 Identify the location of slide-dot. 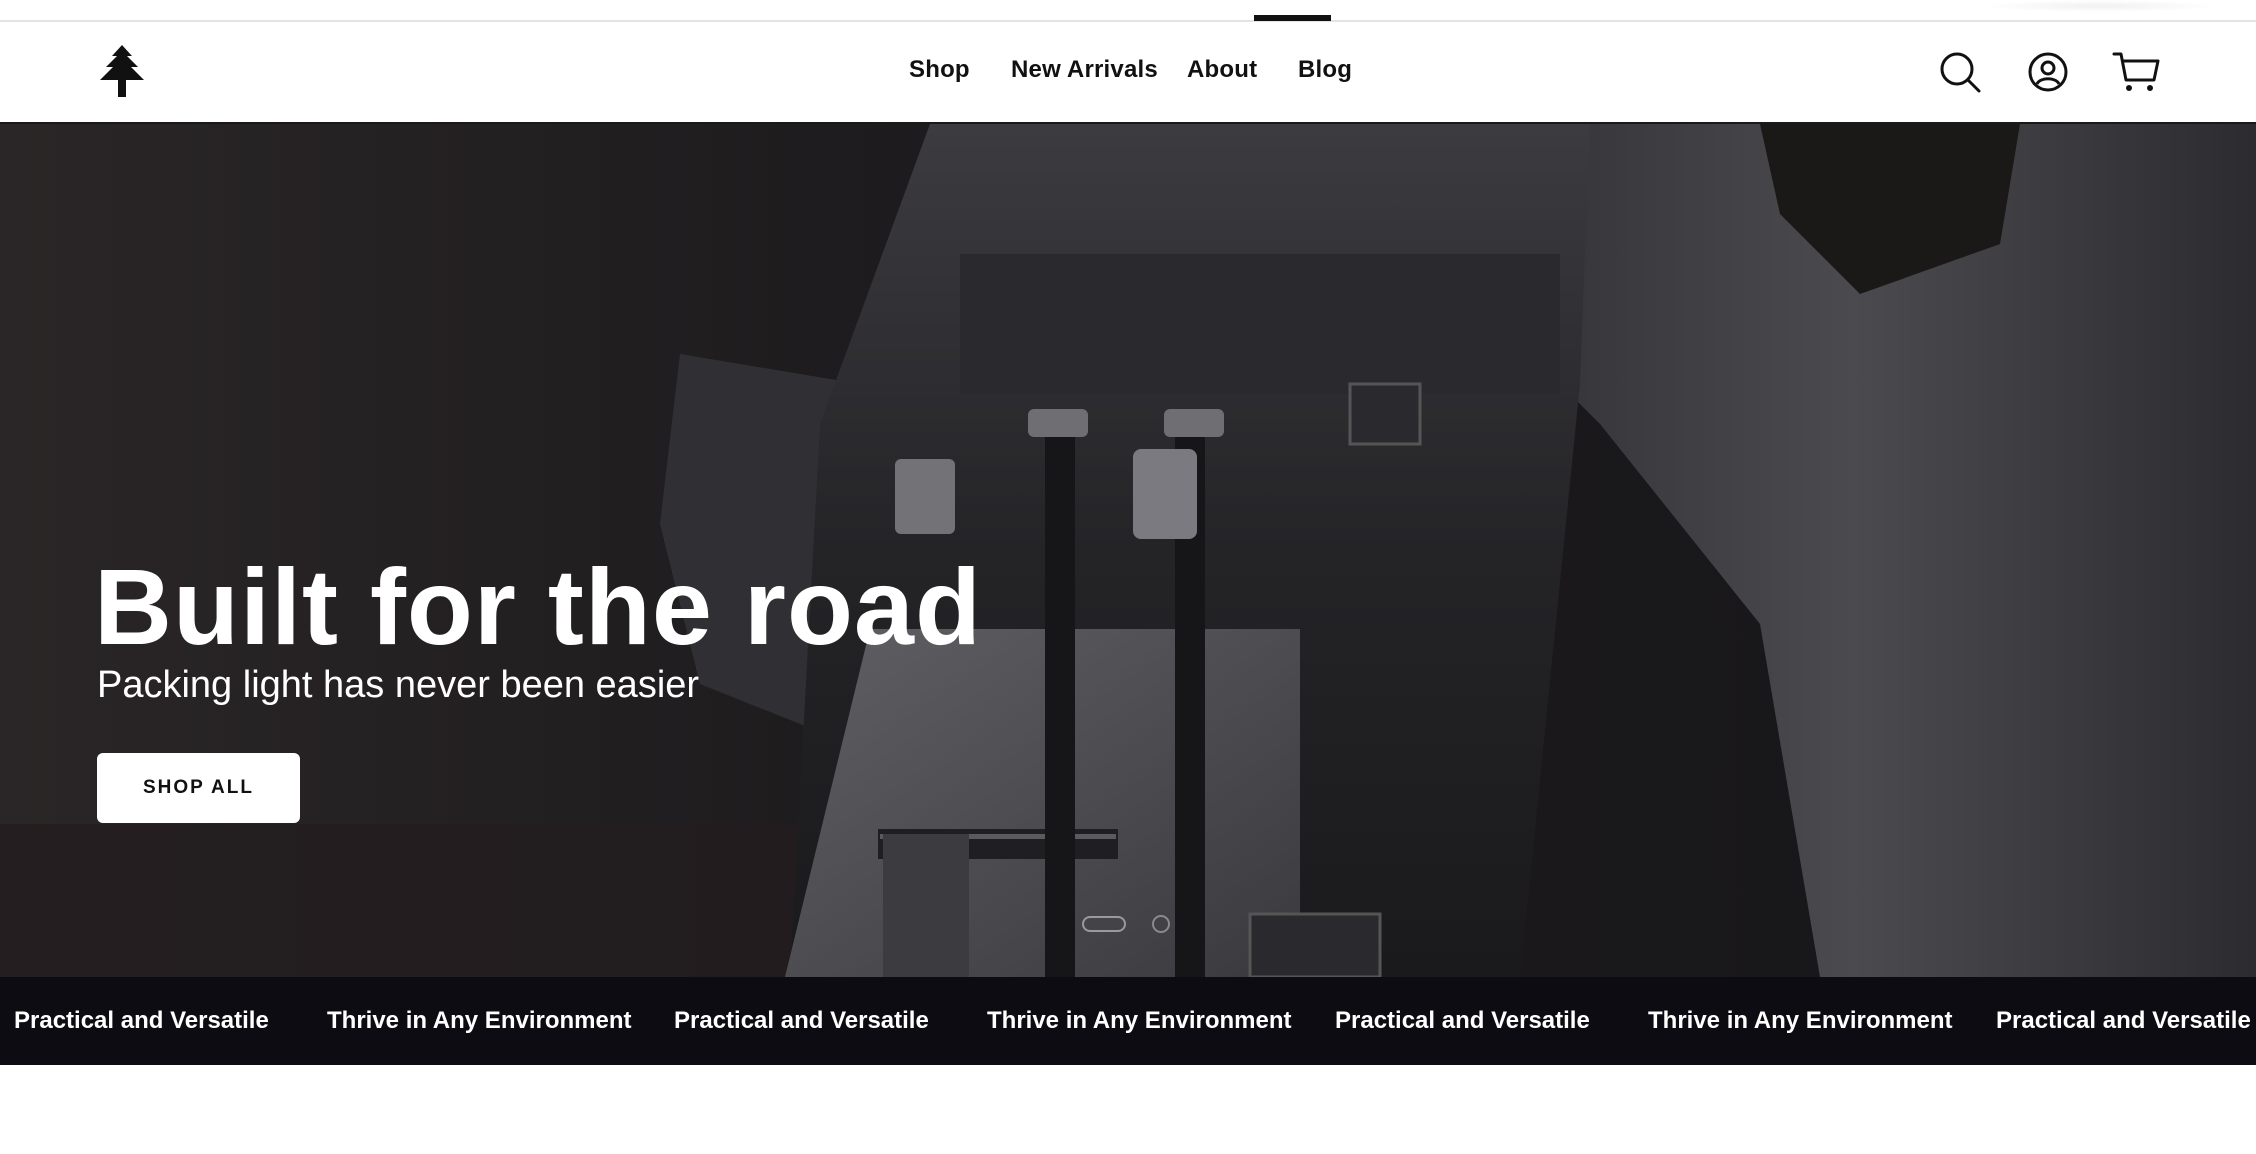
(1161, 924).